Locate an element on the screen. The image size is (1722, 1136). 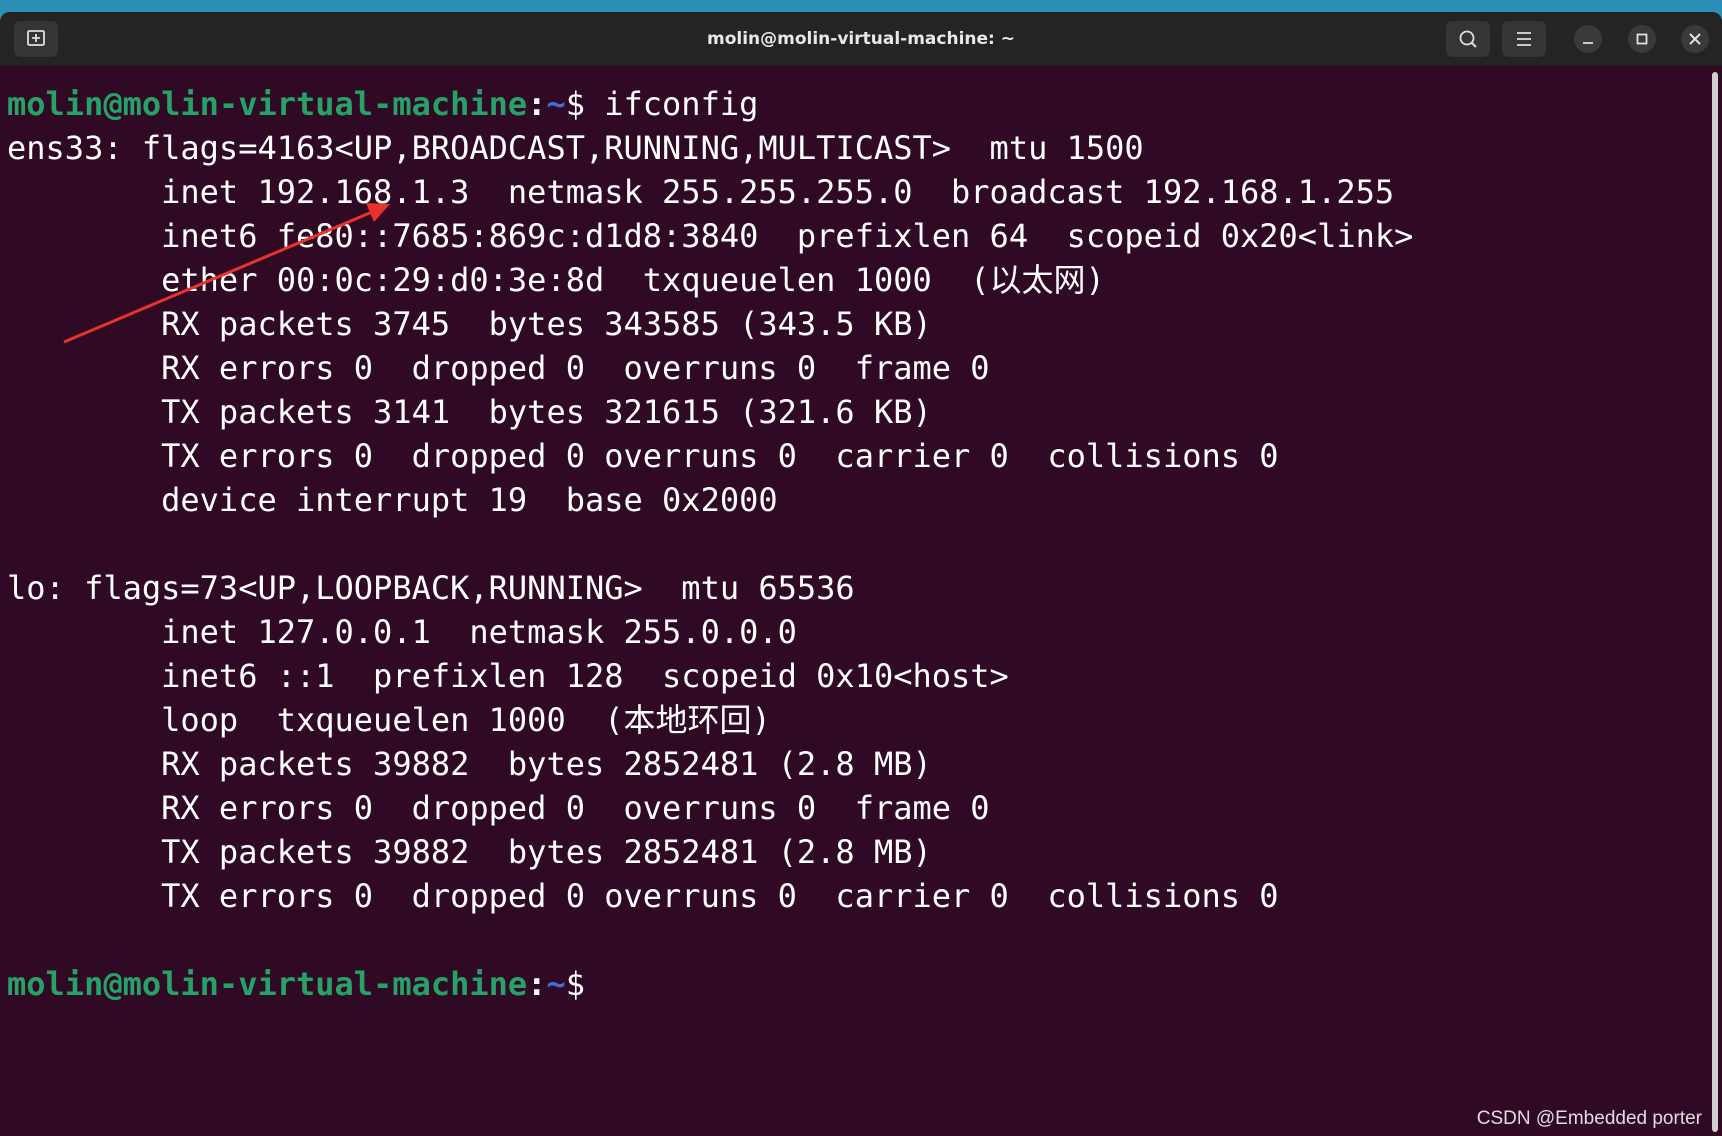
watermark: CSDN @Embedded porter is located at coordinates (1589, 1118).